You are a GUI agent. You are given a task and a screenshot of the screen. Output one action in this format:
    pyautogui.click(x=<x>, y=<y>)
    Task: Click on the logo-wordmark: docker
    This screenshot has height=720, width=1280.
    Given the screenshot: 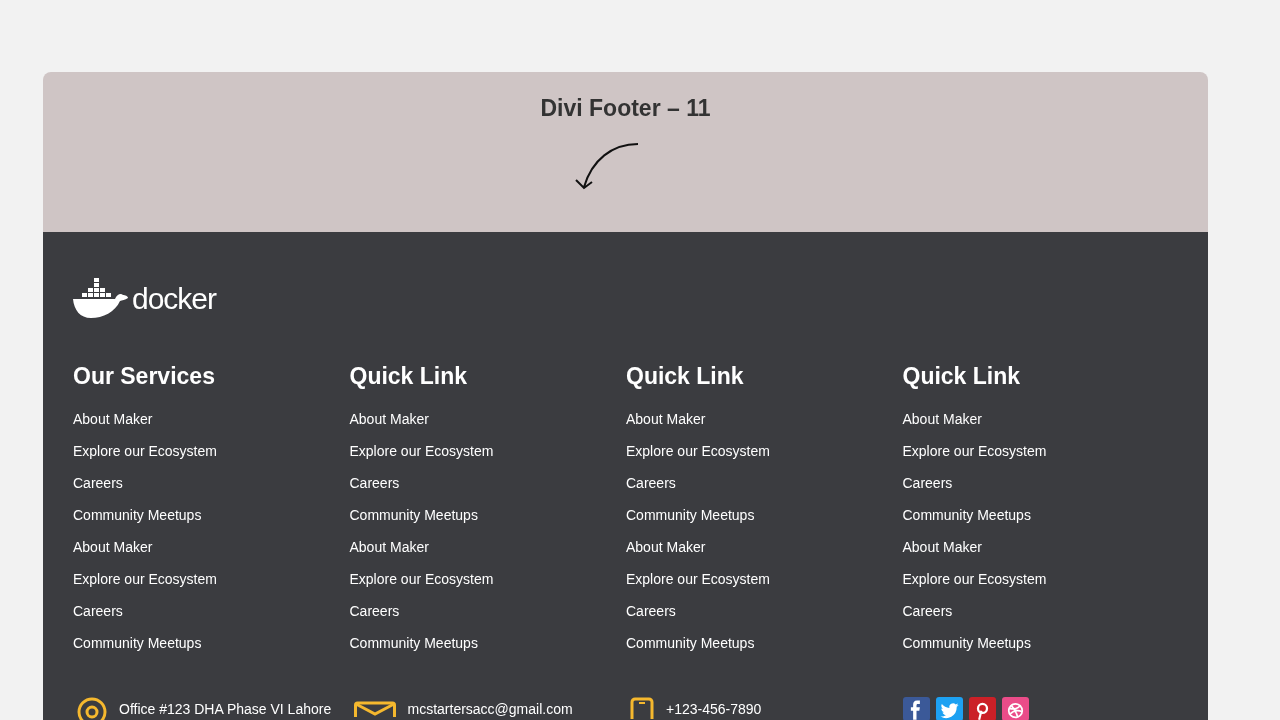 What is the action you would take?
    pyautogui.click(x=174, y=299)
    